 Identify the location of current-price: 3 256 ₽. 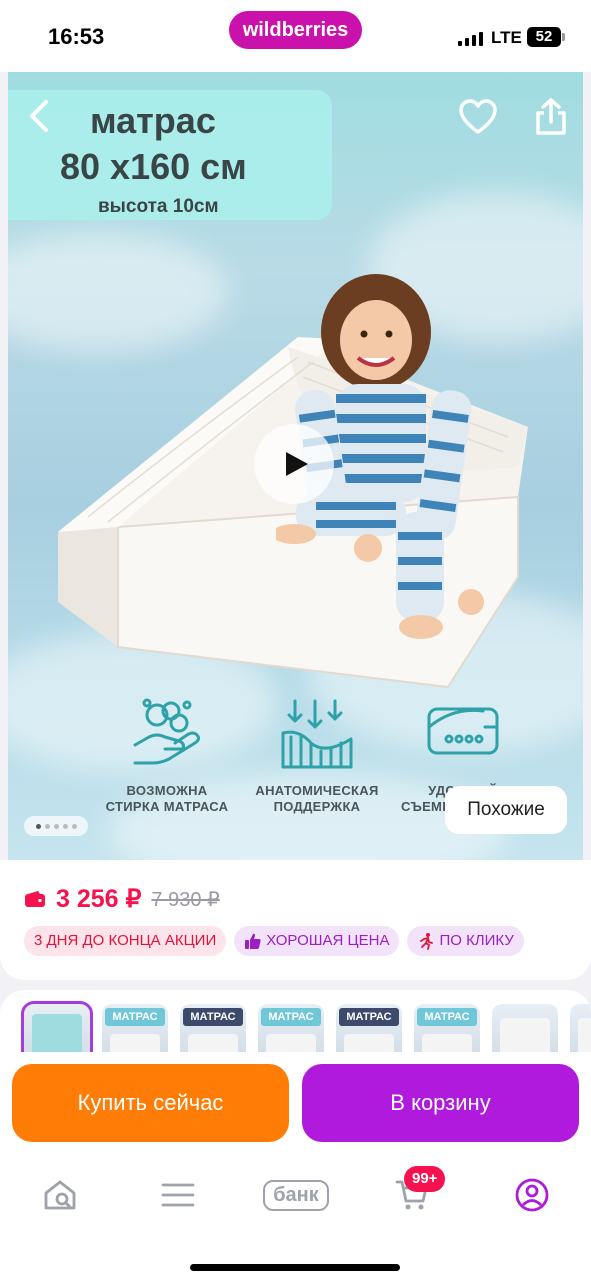
(99, 899).